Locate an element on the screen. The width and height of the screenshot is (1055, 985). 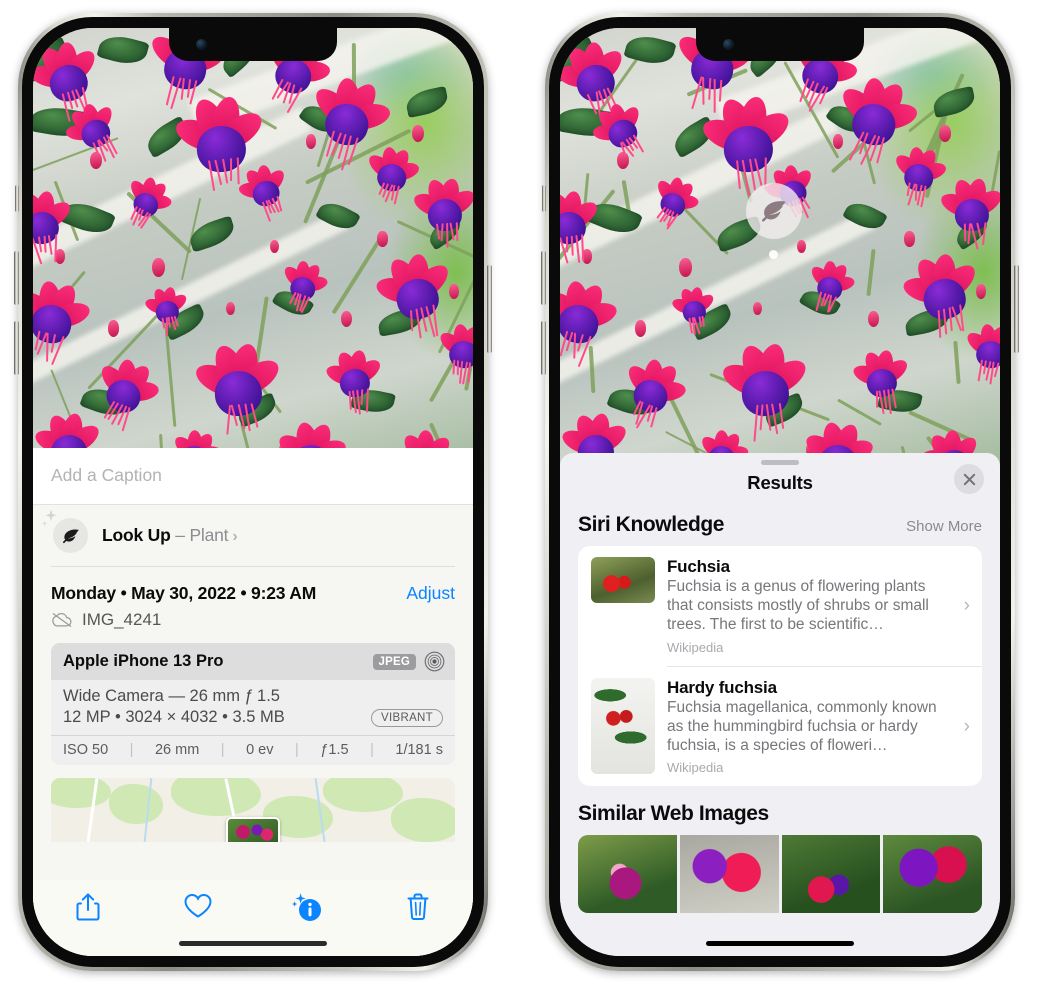
heart-icon is located at coordinates (198, 905).